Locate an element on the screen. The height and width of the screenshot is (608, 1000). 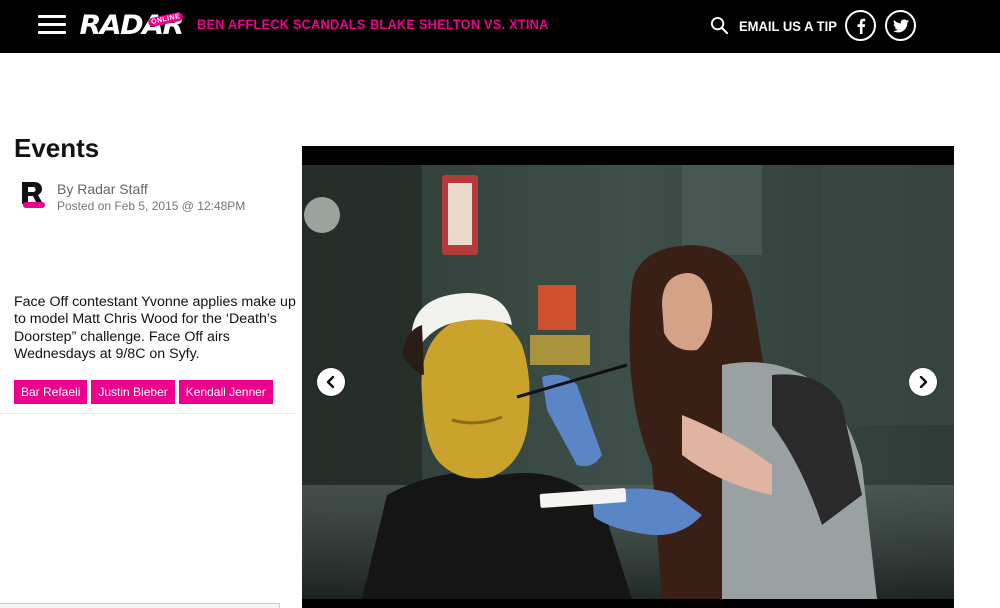
gallery-next-button is located at coordinates (923, 382).